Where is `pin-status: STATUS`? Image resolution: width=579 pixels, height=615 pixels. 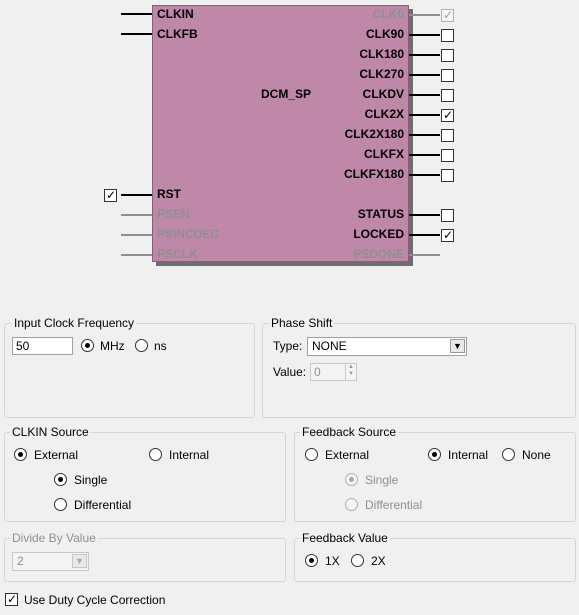 pin-status: STATUS is located at coordinates (380, 214).